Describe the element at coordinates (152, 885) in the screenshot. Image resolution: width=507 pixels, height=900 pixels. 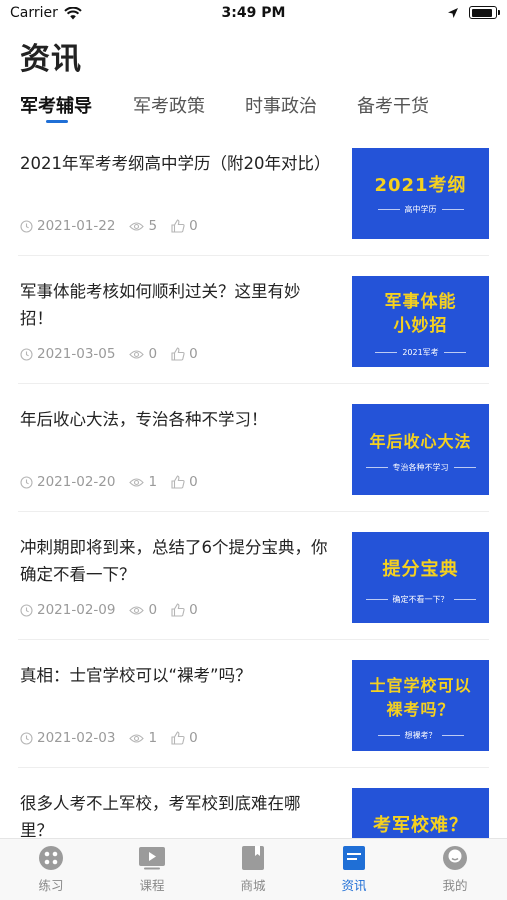
I see `tabbar-label: 课程` at that location.